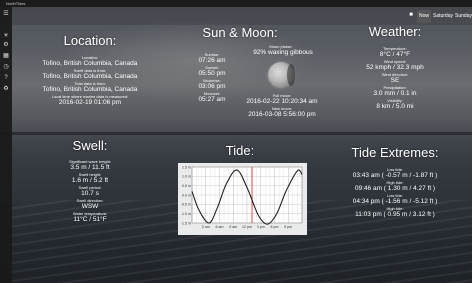 The height and width of the screenshot is (283, 472). What do you see at coordinates (90, 180) in the screenshot?
I see `swell-height-value: 1.6 m / 5.2 ft` at bounding box center [90, 180].